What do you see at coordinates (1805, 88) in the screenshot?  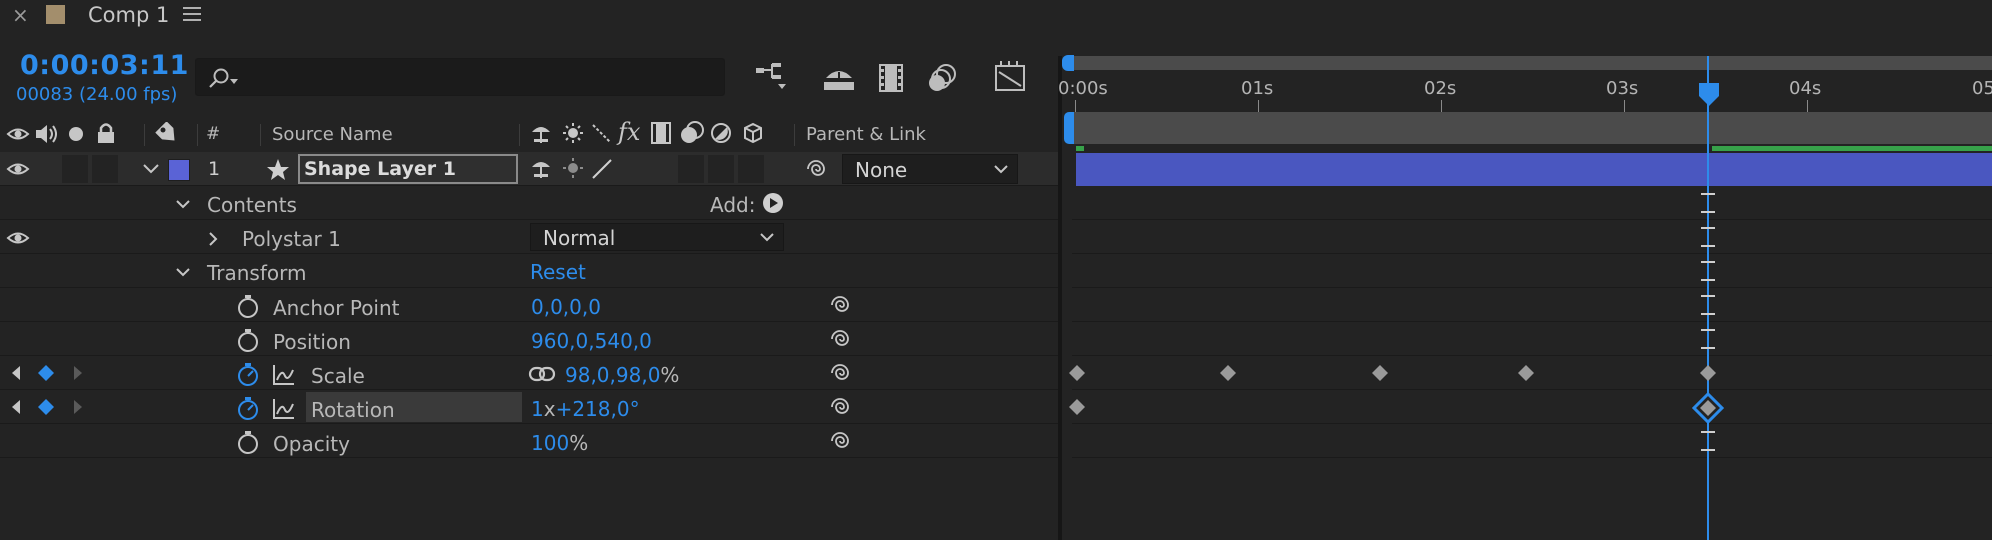 I see `ruler-label: 04s` at bounding box center [1805, 88].